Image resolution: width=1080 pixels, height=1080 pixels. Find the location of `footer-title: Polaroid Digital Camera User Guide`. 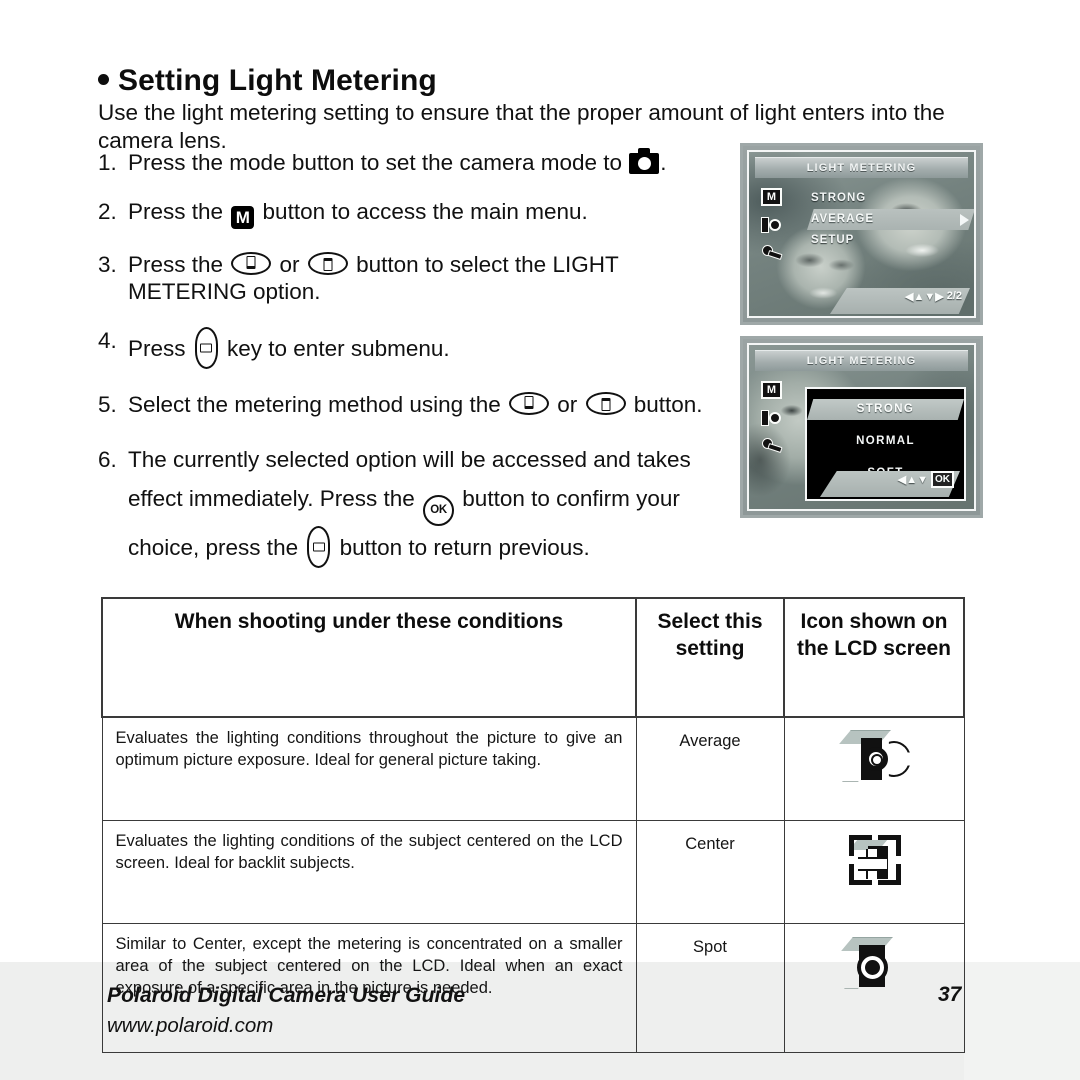

footer-title: Polaroid Digital Camera User Guide is located at coordinates (286, 995).